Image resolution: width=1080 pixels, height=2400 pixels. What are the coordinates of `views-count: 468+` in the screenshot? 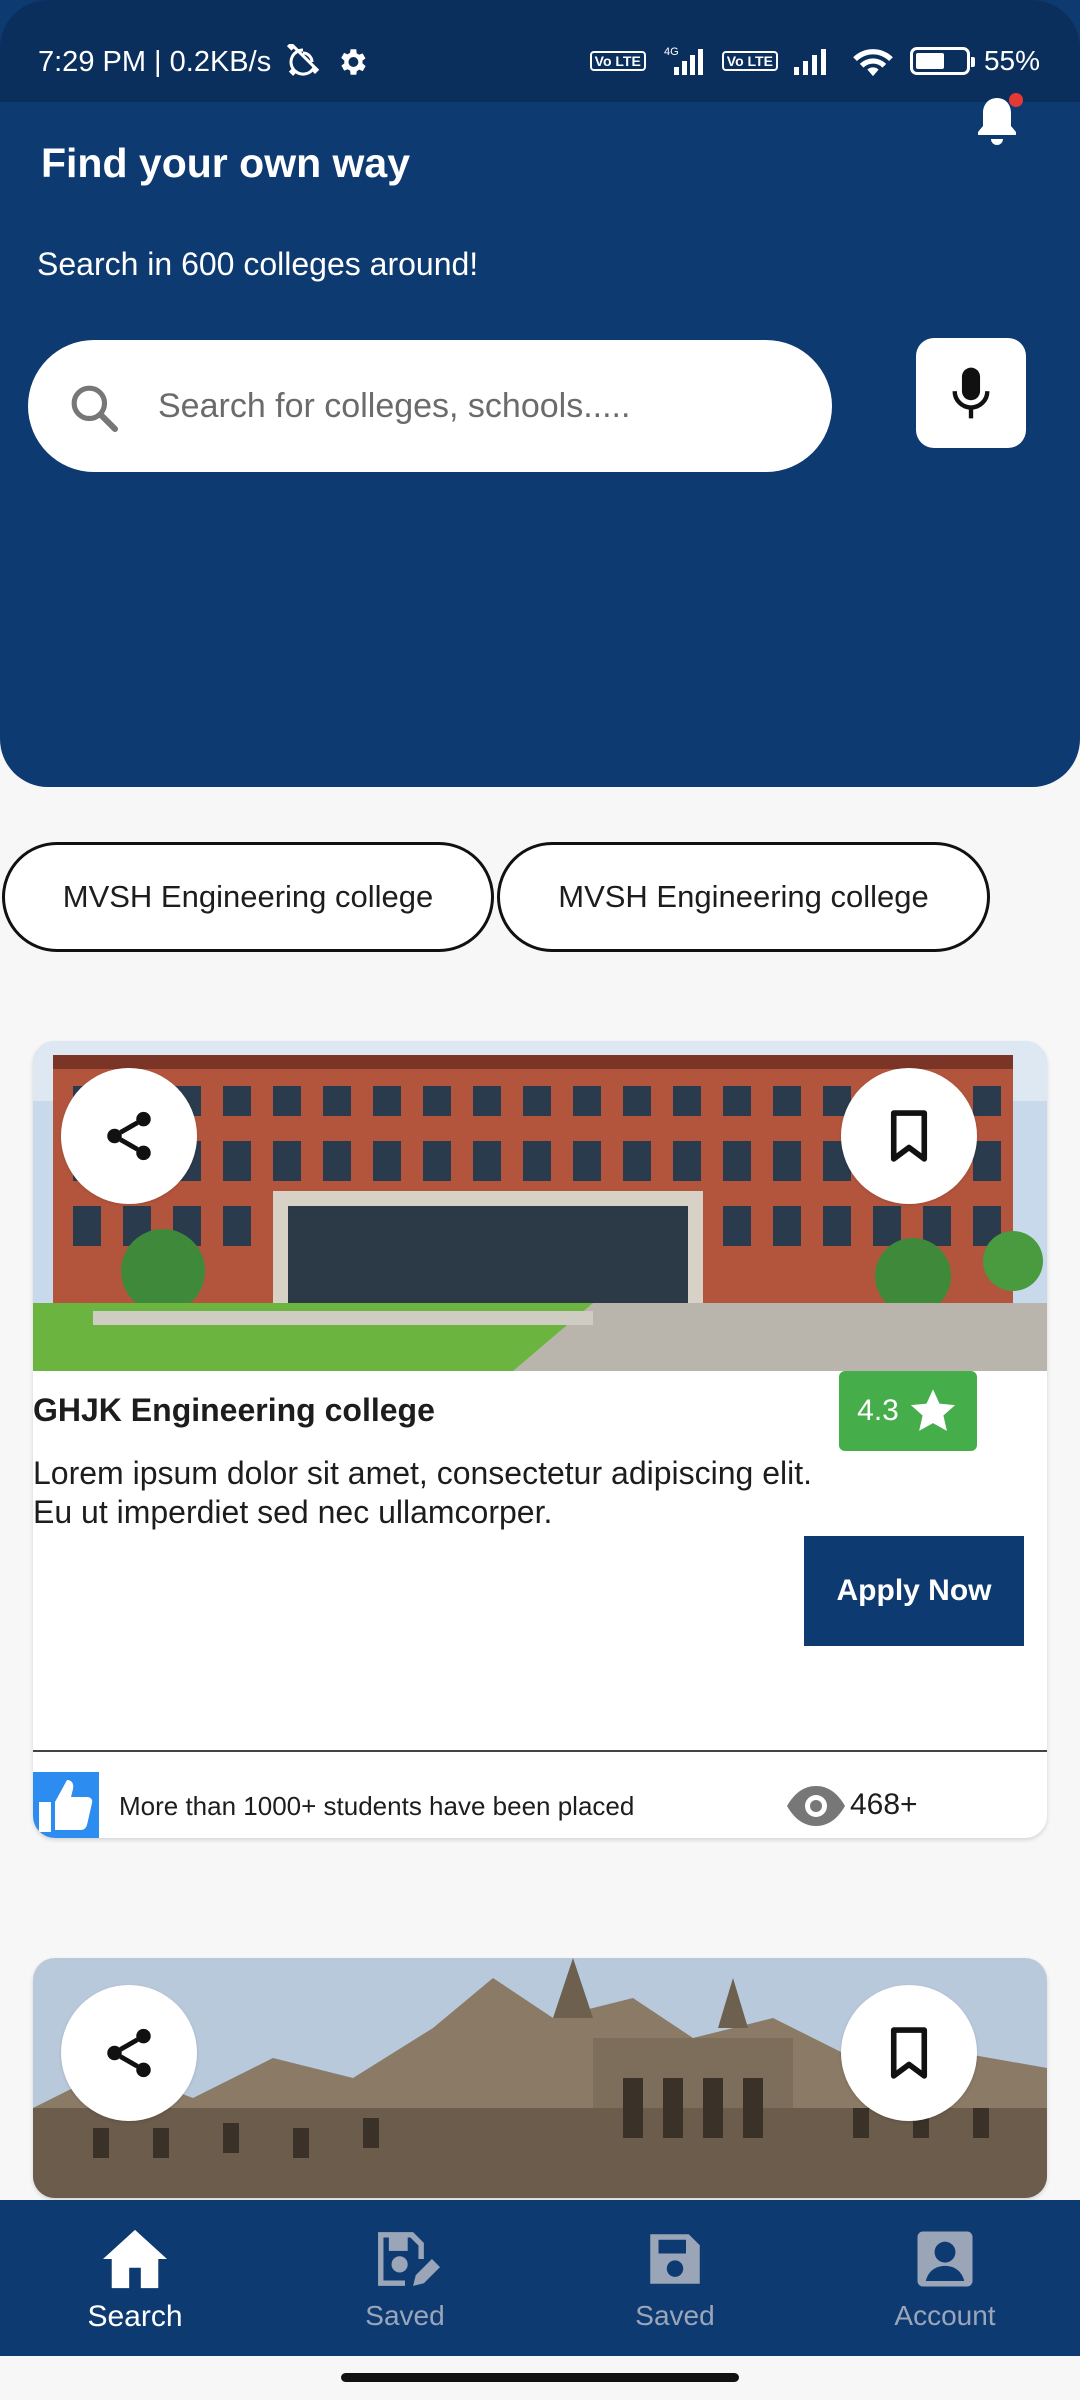 It's located at (884, 1804).